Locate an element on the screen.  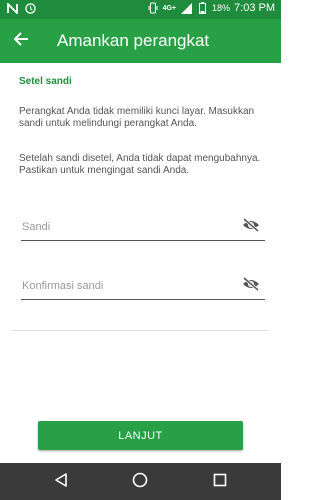
continue-button: LANJUT is located at coordinates (140, 435).